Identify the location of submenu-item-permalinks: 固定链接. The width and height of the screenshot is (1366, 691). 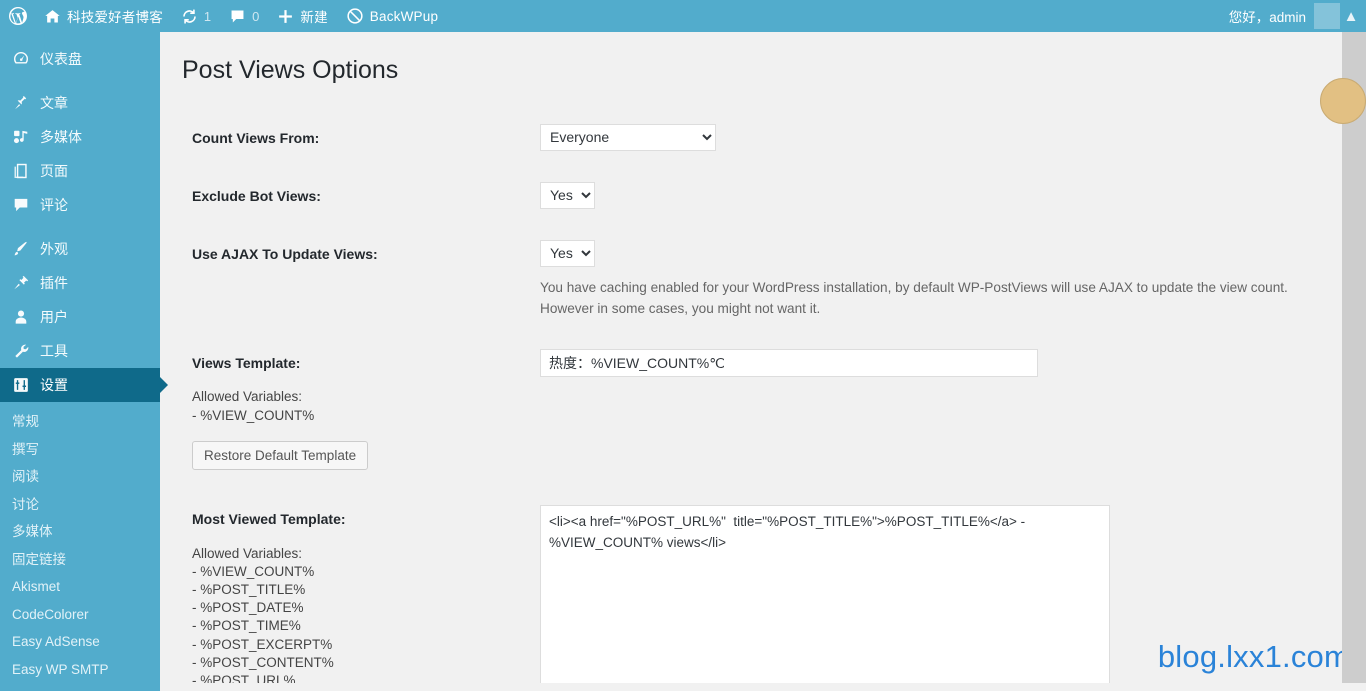
(80, 560).